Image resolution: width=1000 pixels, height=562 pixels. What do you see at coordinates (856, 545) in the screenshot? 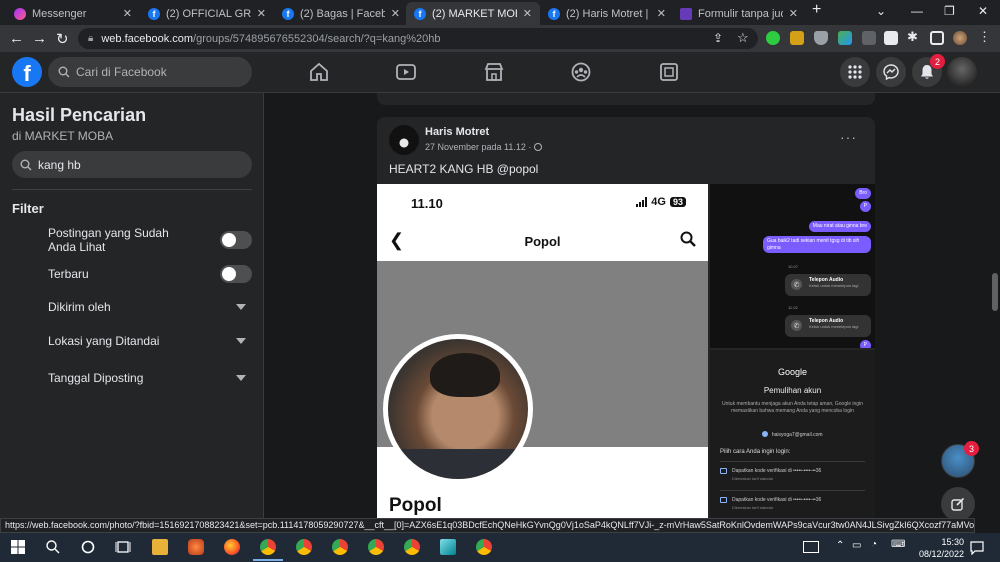
I see `battery-icon: ▭` at bounding box center [856, 545].